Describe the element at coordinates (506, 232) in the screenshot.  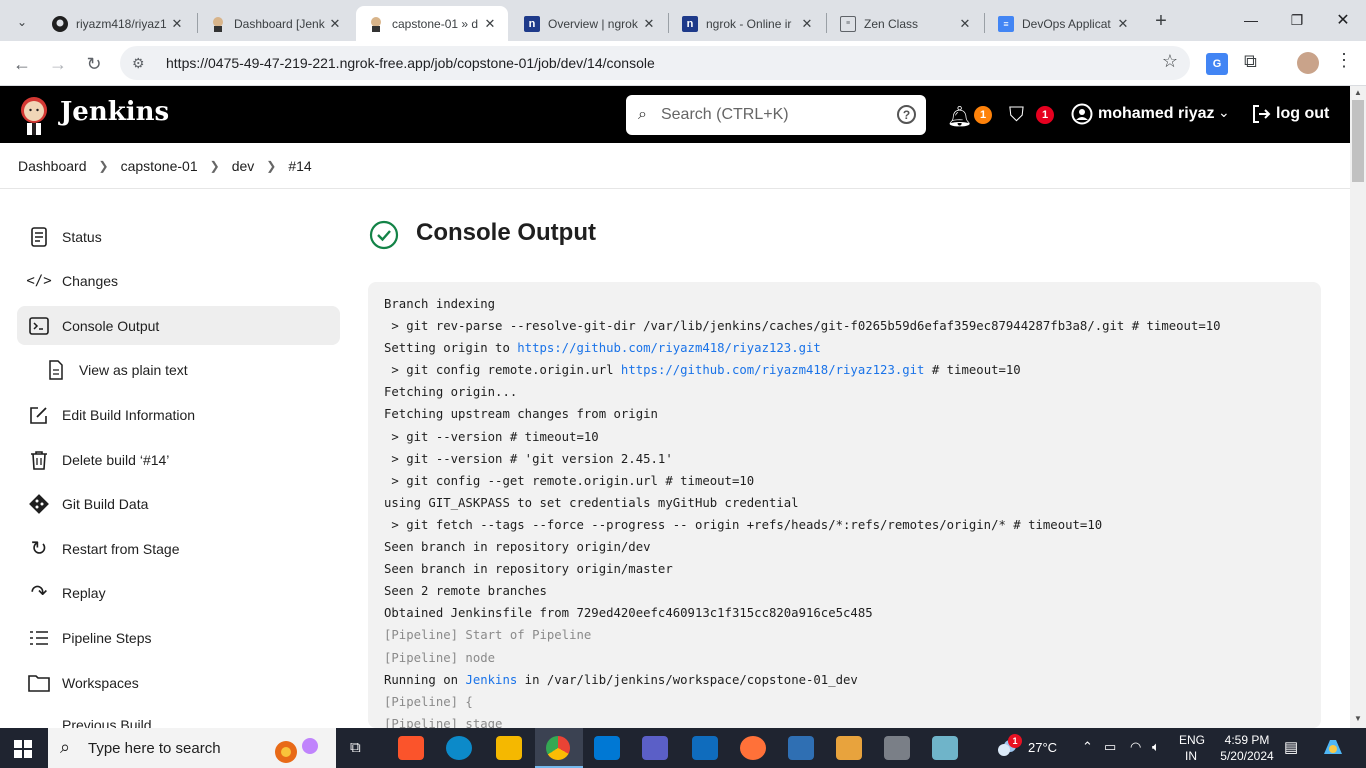
I see `page-title: Console Output` at that location.